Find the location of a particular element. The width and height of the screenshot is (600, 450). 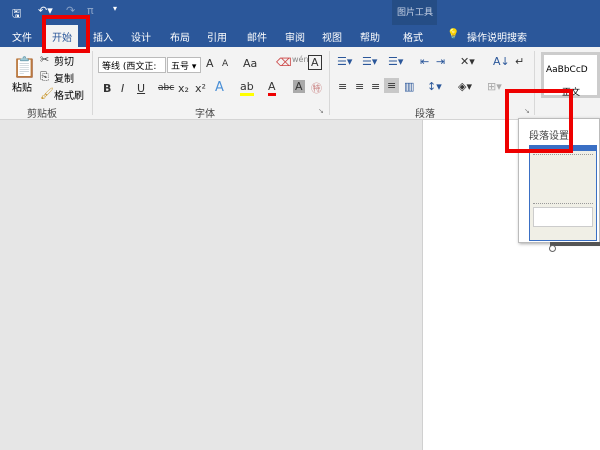

bold-button: B is located at coordinates (107, 88).